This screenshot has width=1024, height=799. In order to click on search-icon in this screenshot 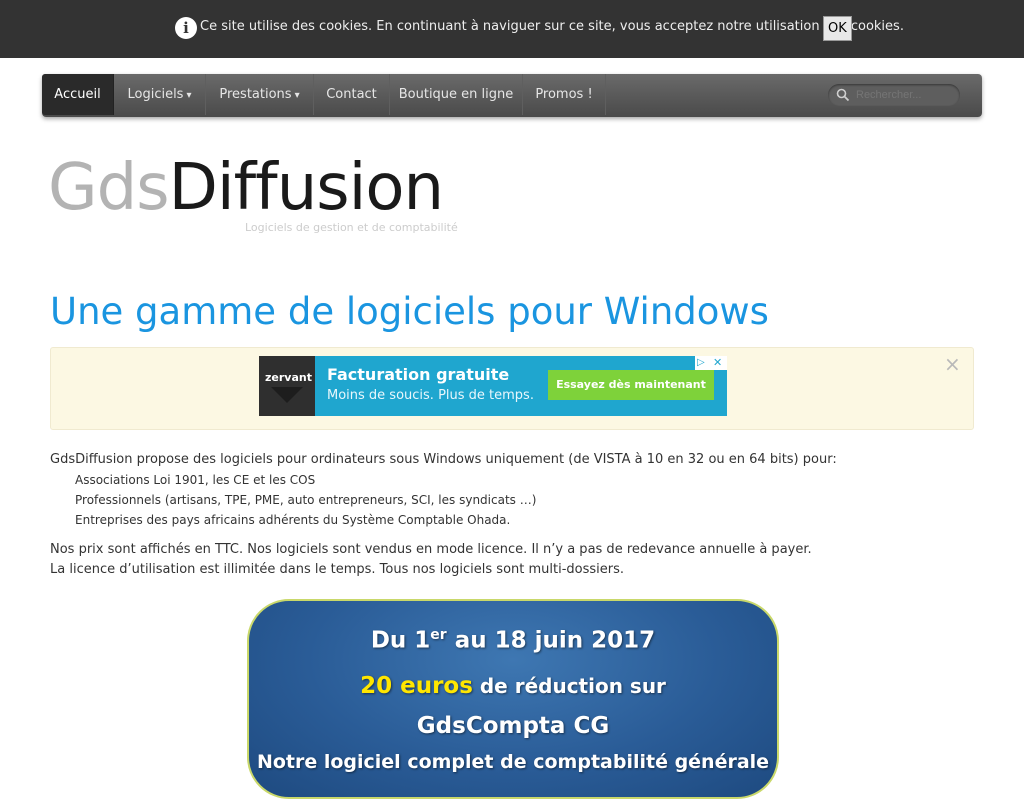, I will do `click(843, 95)`.